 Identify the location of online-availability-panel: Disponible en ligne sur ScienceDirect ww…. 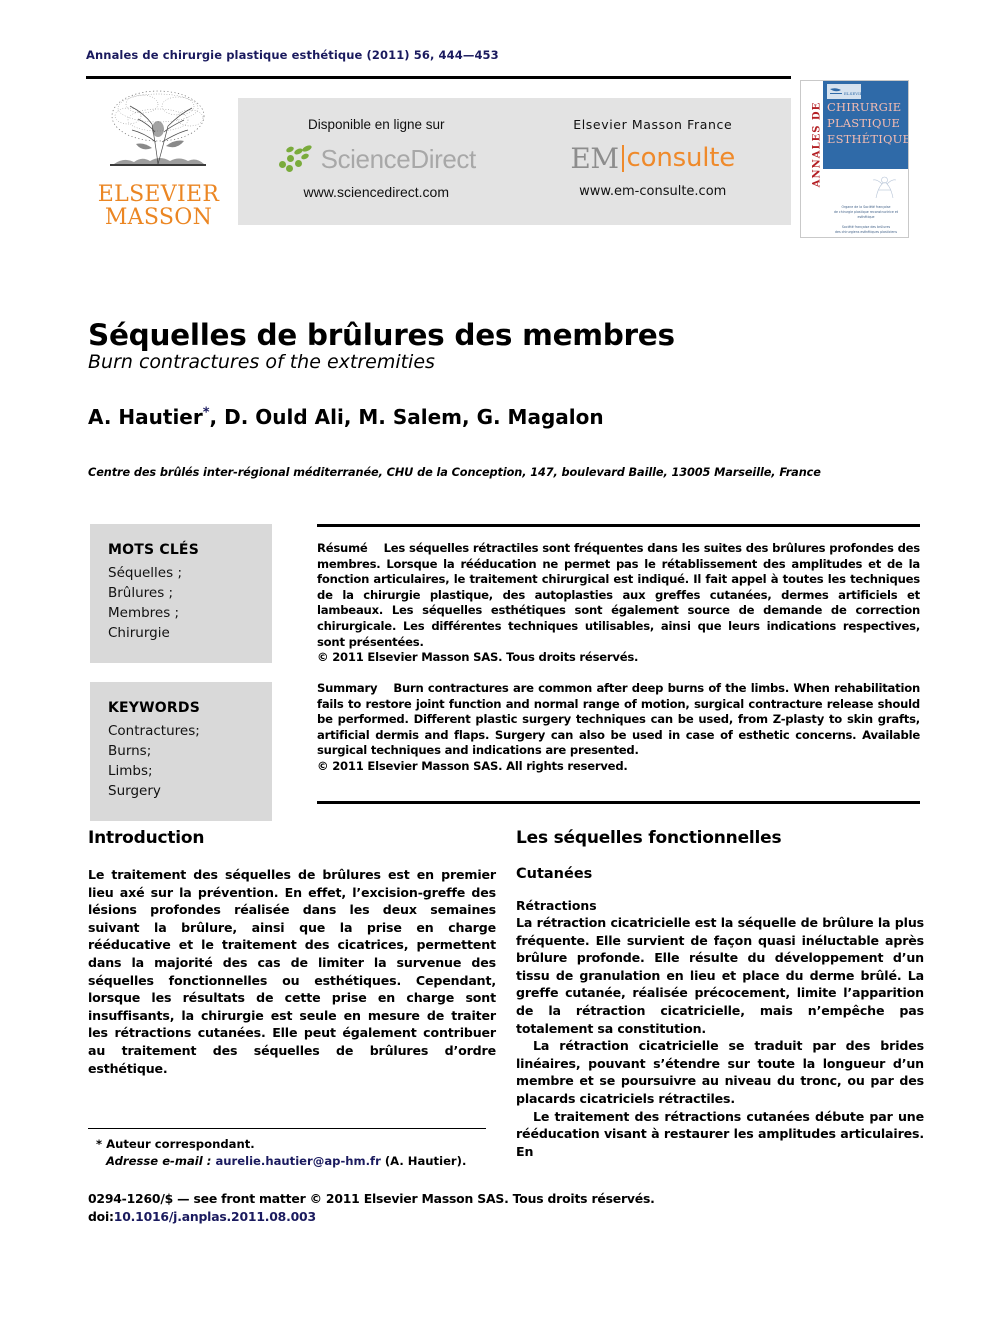
(514, 161).